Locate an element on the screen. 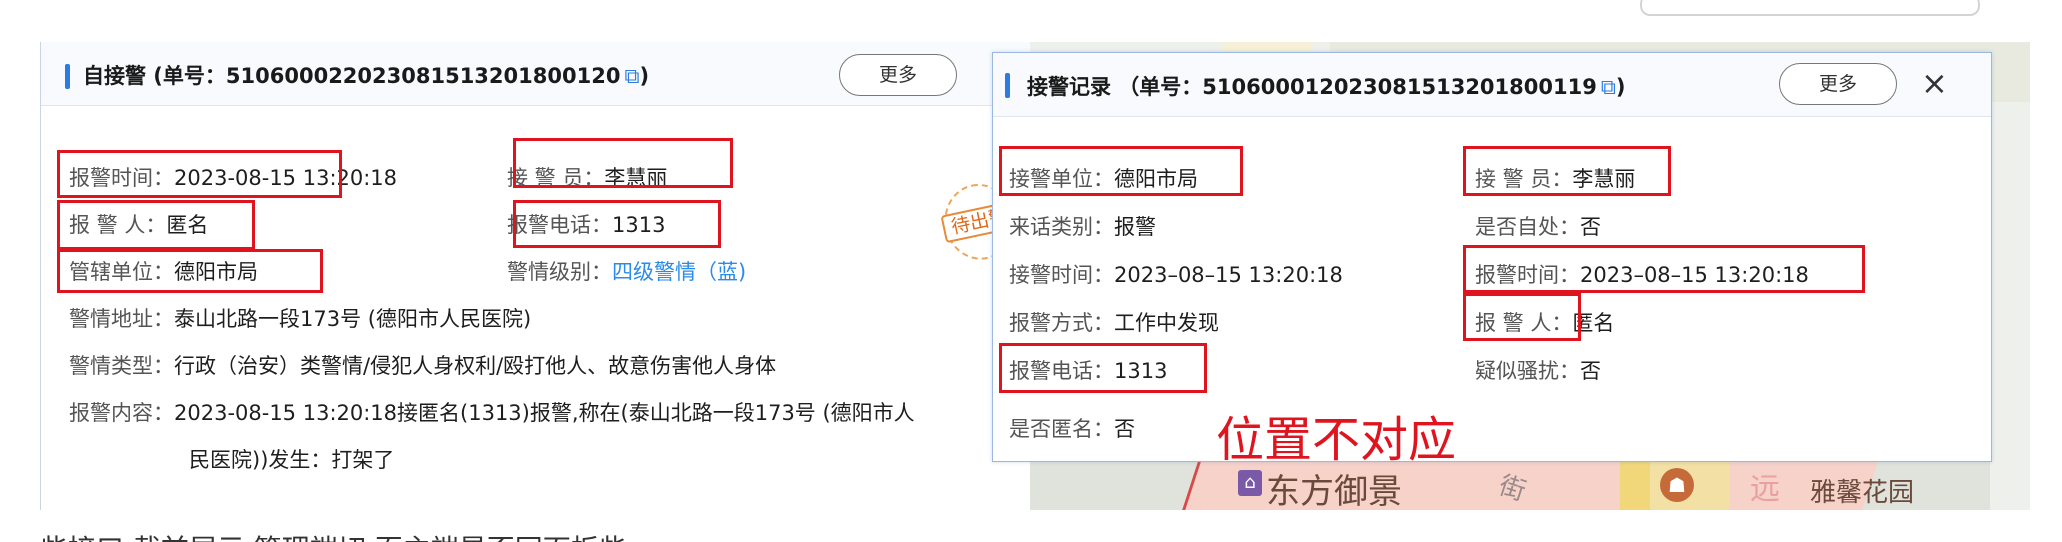  field-anonymous: 是否匿名：否 is located at coordinates (1072, 428).